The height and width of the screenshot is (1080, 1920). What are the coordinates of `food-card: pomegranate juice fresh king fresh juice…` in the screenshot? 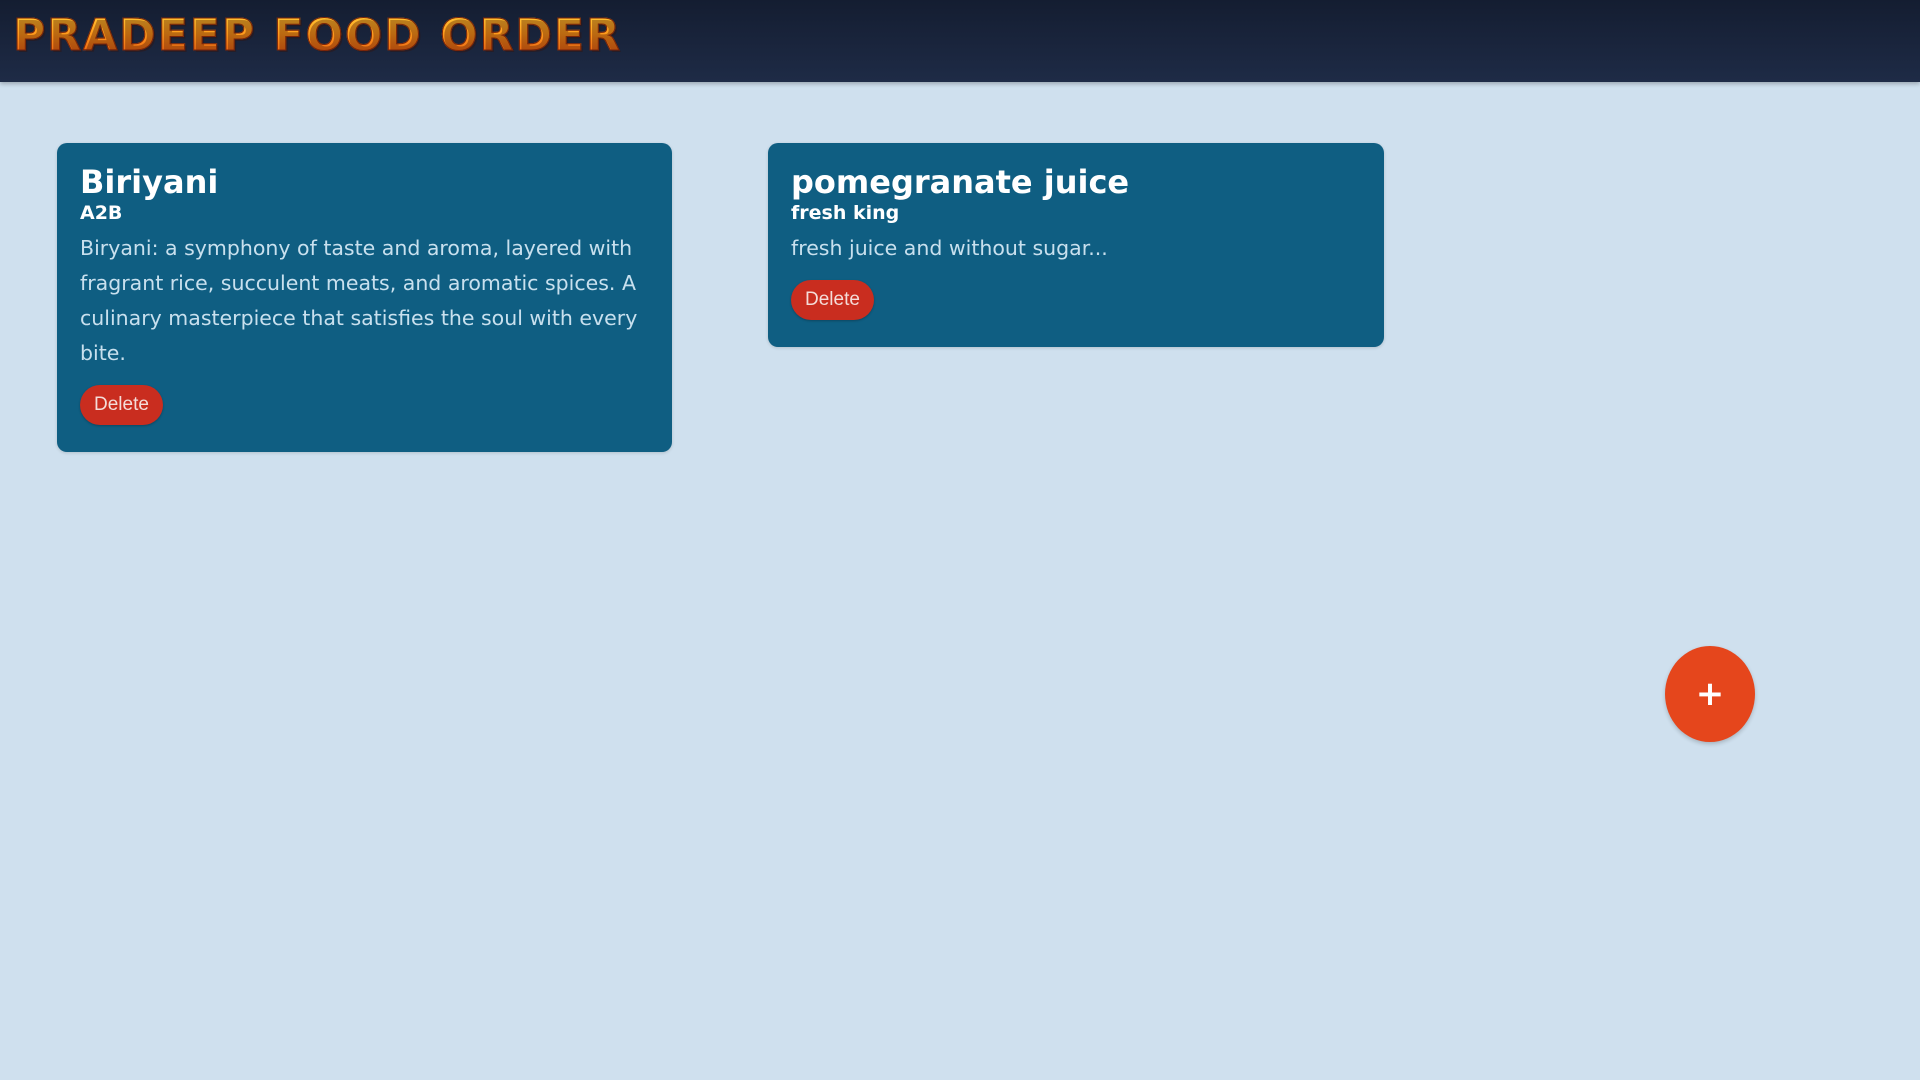 It's located at (1076, 245).